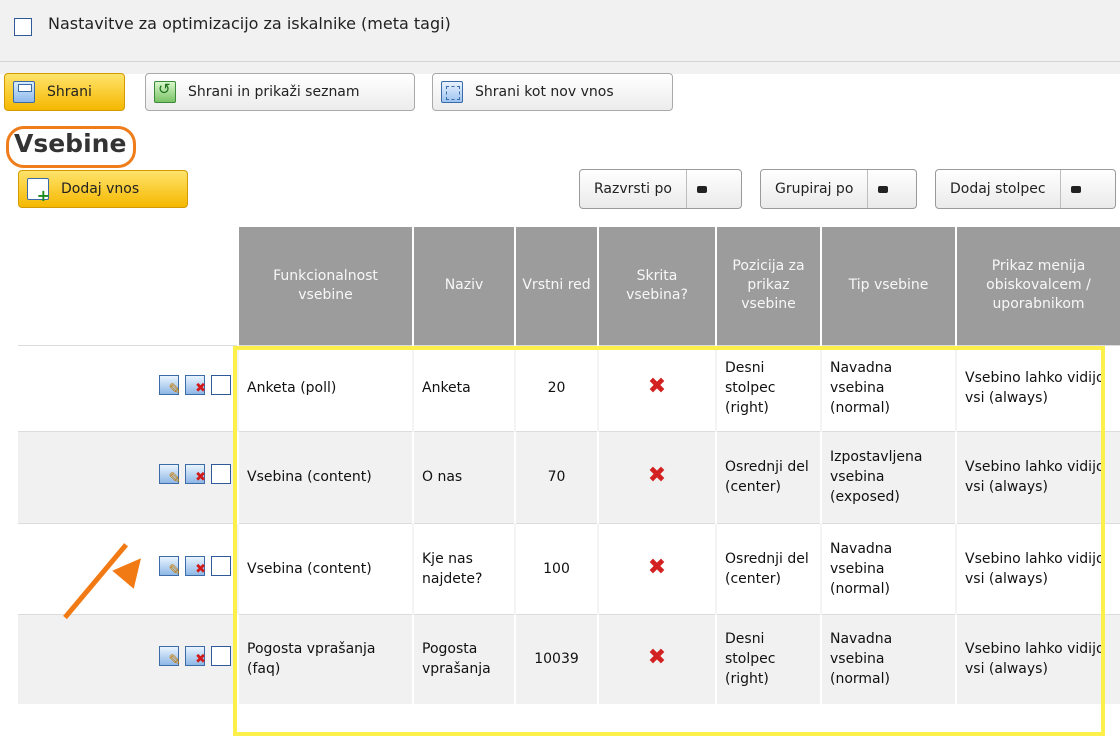  What do you see at coordinates (556, 476) in the screenshot?
I see `cell-order: 70` at bounding box center [556, 476].